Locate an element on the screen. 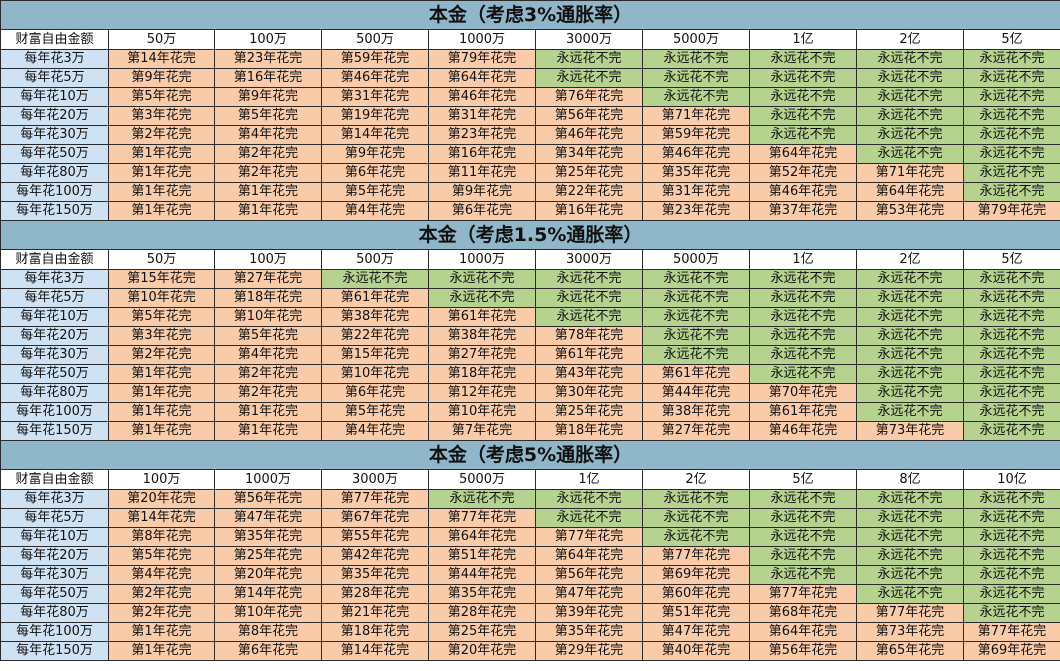 The width and height of the screenshot is (1060, 671). table-cell: 第71年花完 is located at coordinates (910, 173).